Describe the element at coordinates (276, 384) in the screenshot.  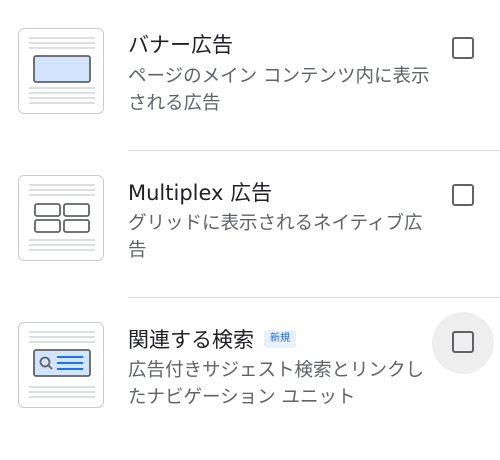
I see `item-description: 広告付きサジェスト検索とリンクしたナビゲーション ユニット` at that location.